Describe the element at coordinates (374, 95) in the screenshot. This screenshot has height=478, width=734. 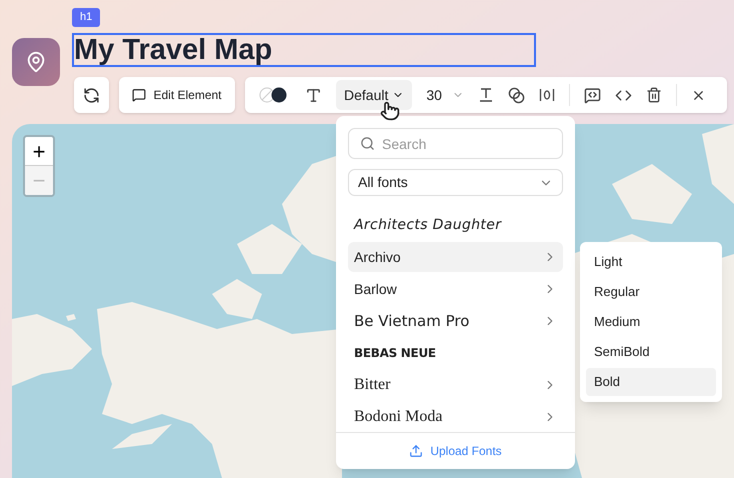
I see `font-dropdown: Default` at that location.